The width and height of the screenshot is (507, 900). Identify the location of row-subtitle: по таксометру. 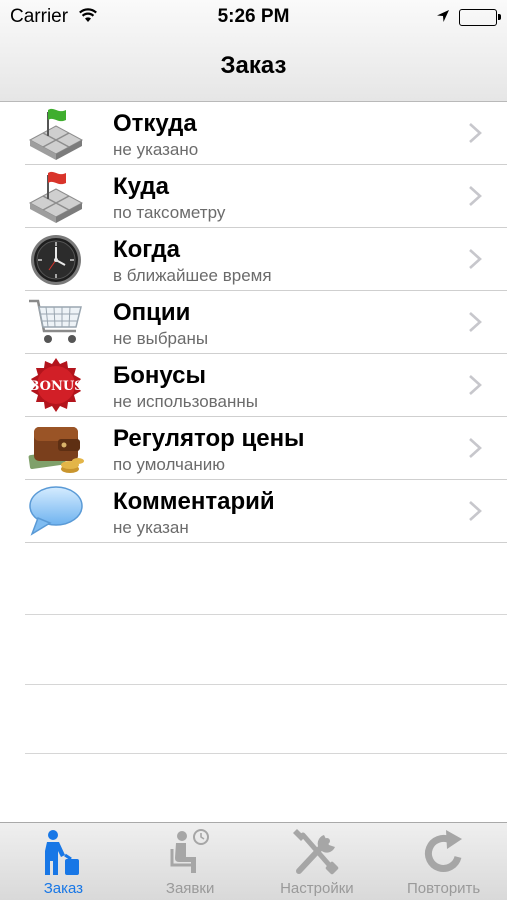
(169, 212).